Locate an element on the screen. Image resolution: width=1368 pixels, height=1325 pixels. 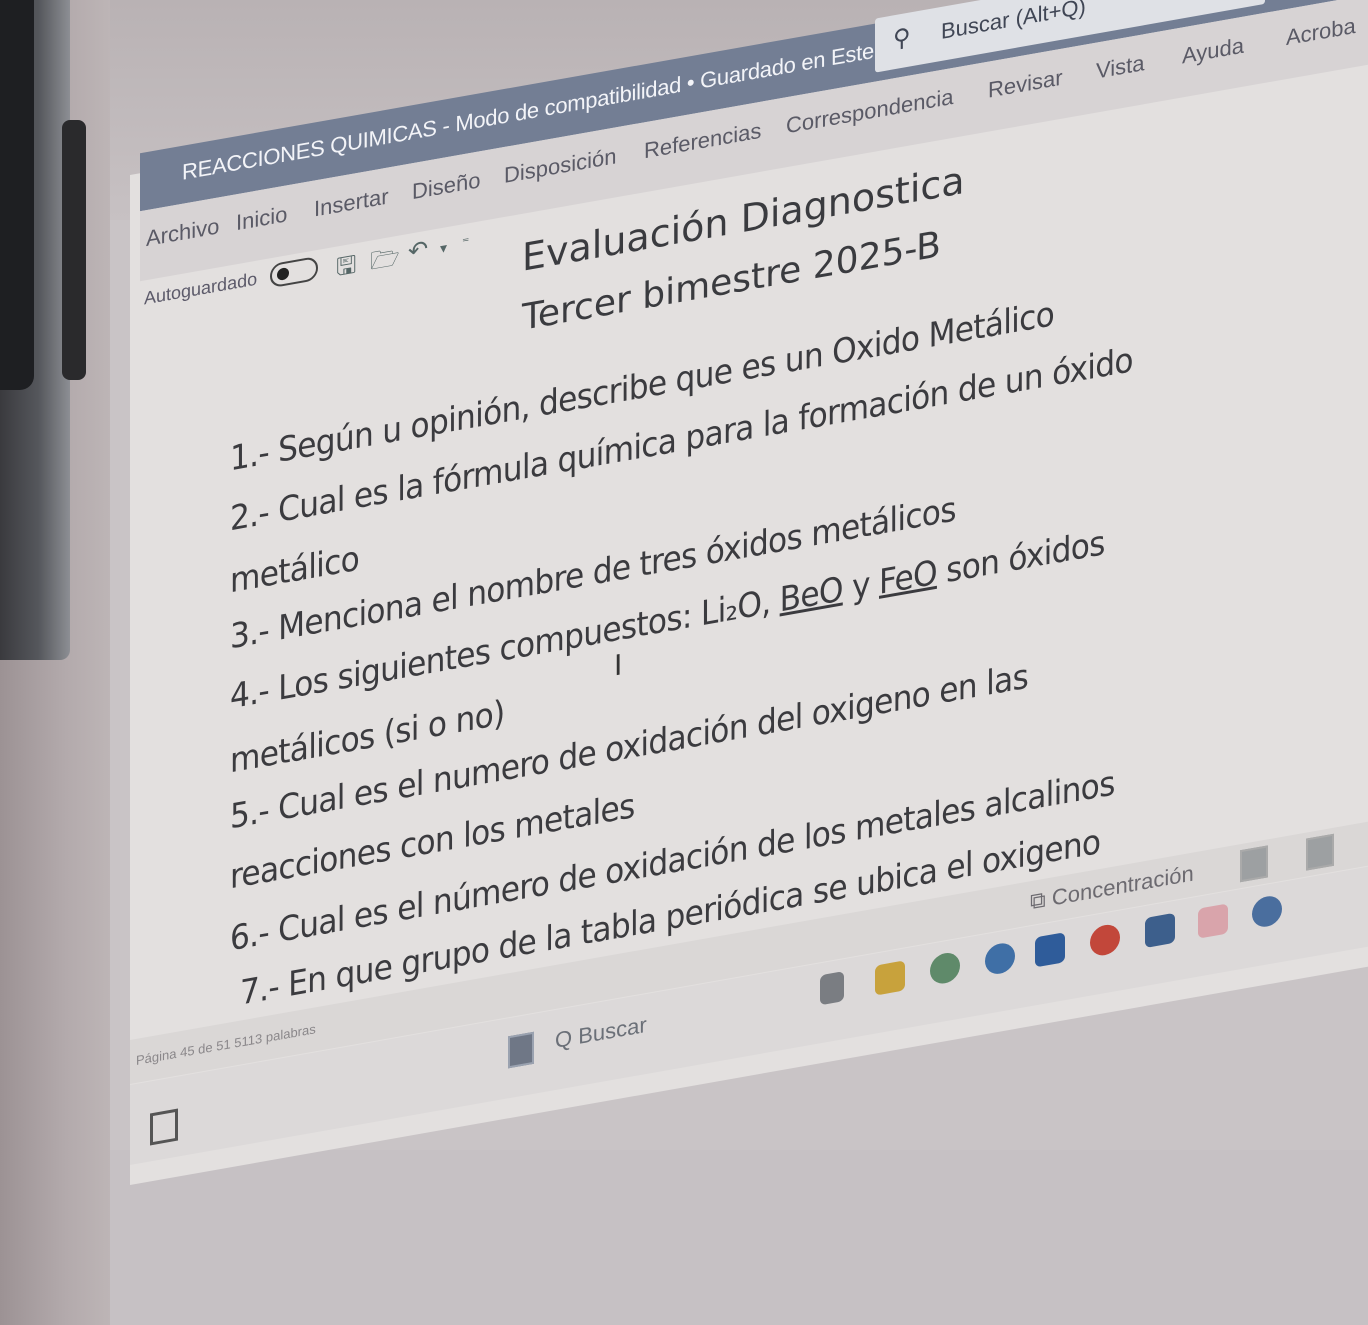
chevron-down-icon: ▾ is located at coordinates (443, 248).